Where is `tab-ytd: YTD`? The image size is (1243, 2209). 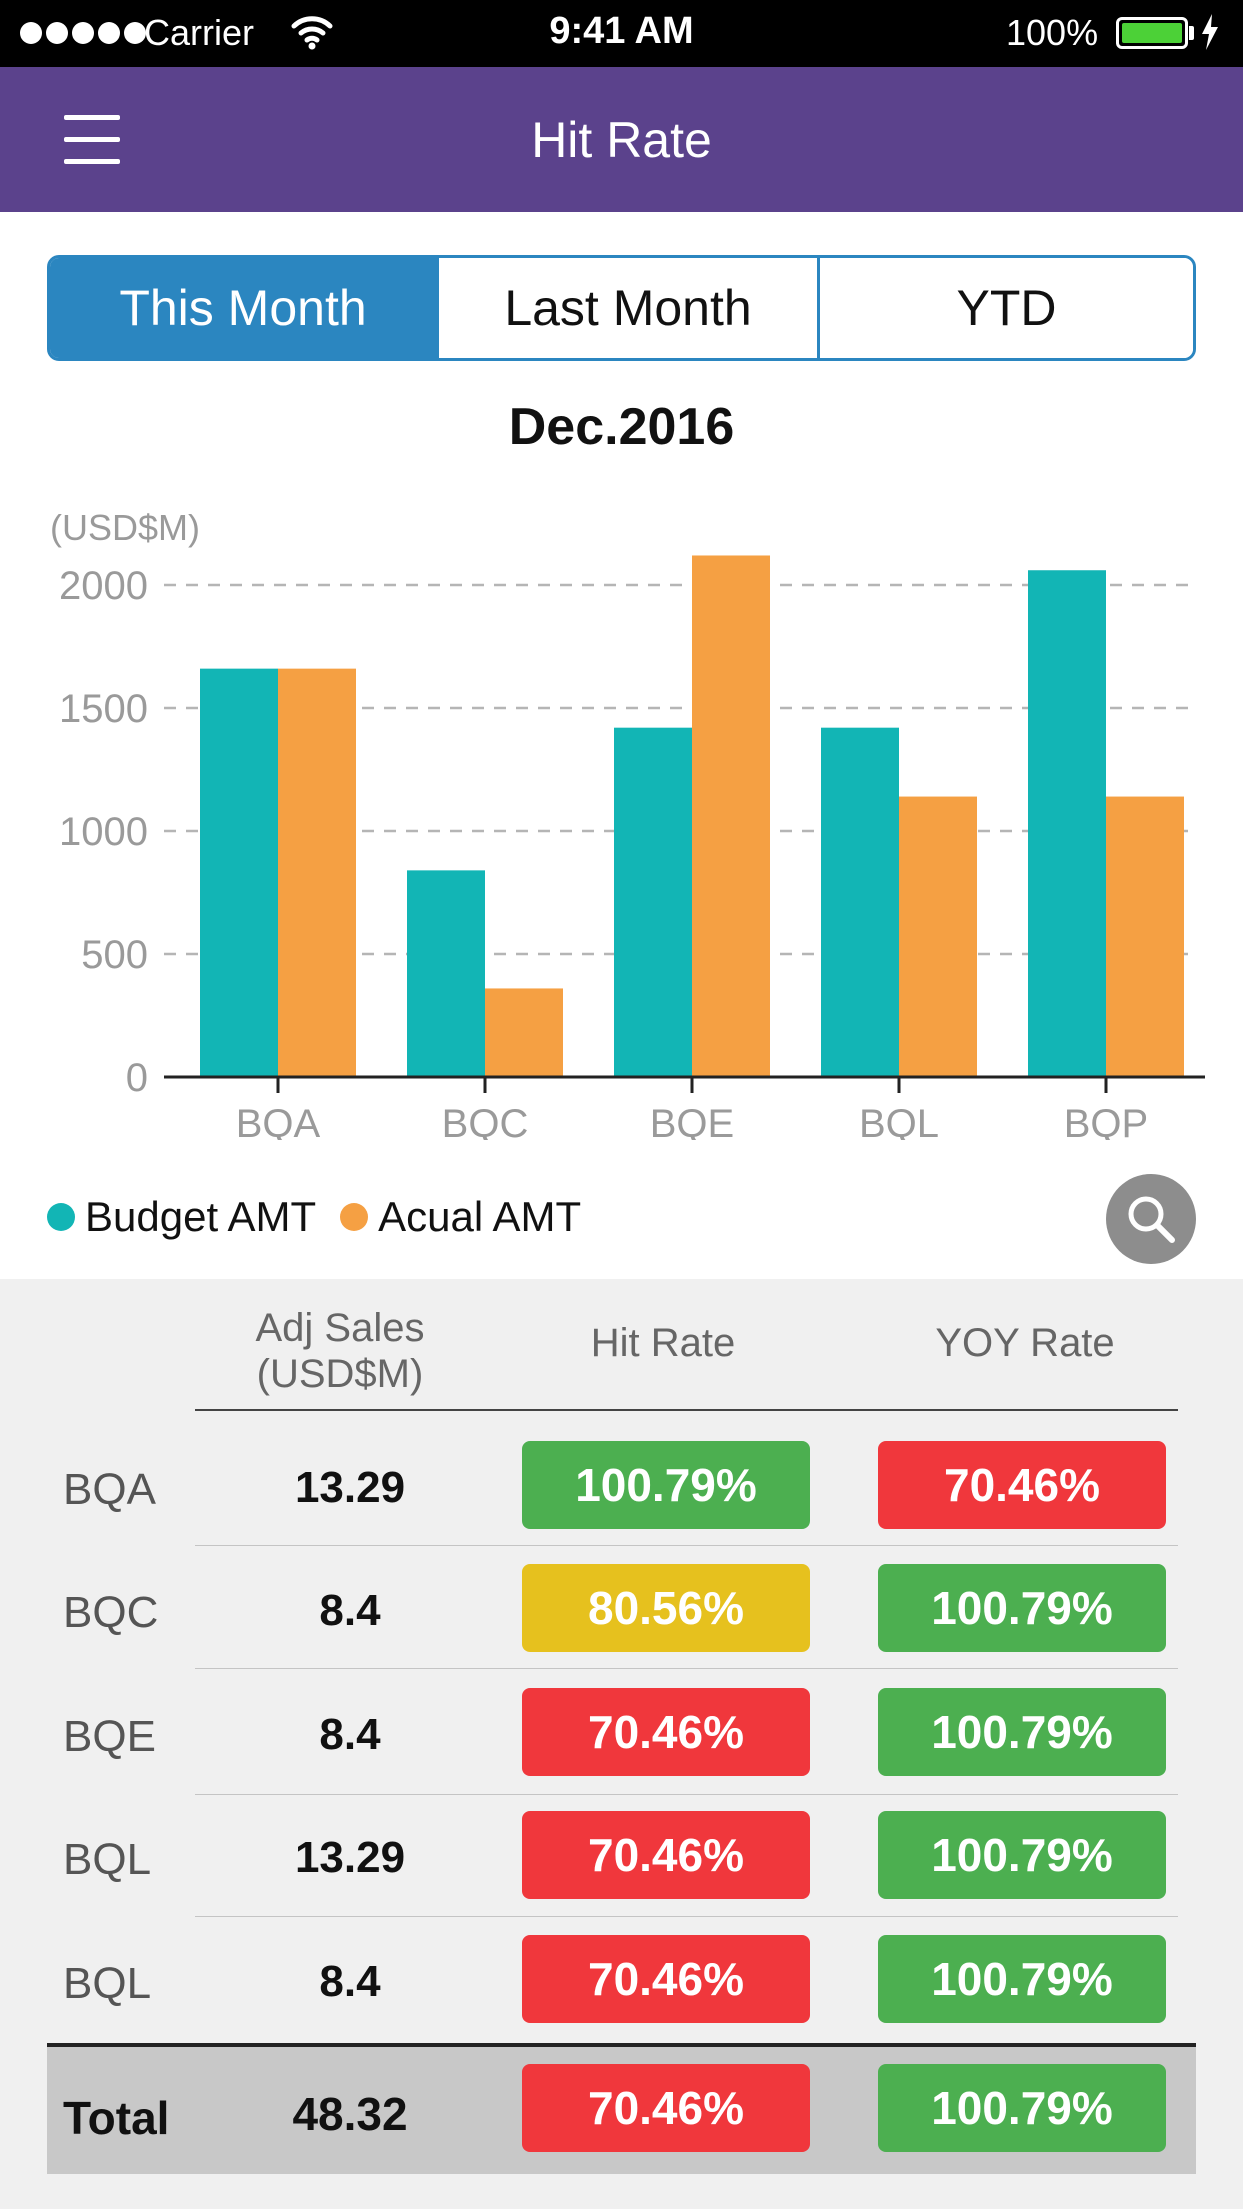
tab-ytd: YTD is located at coordinates (1005, 308).